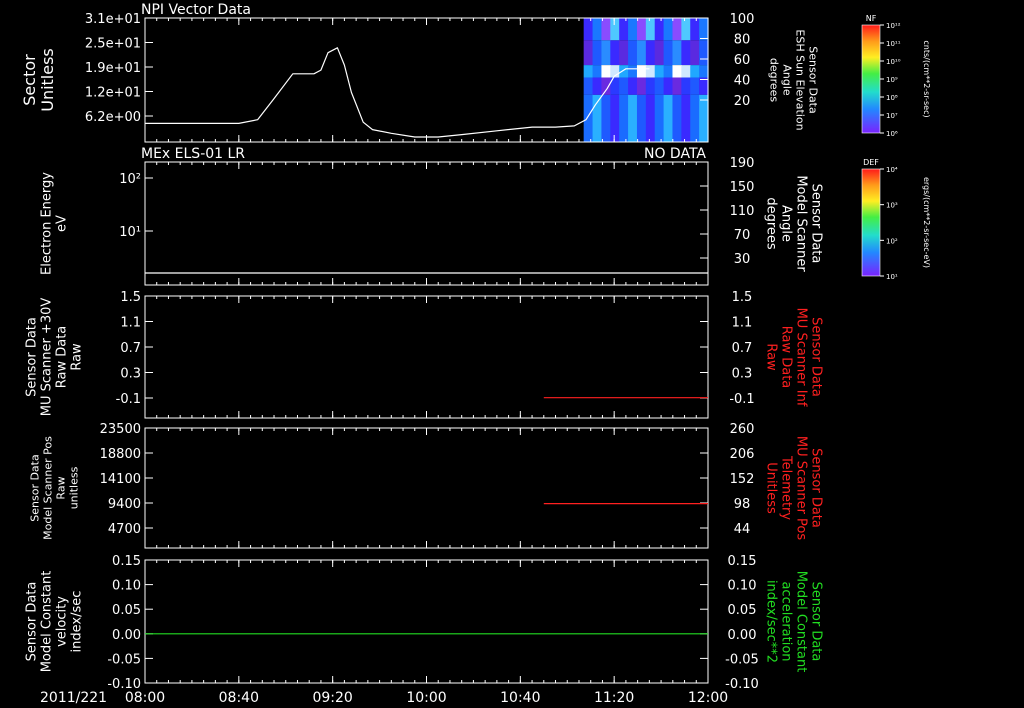  What do you see at coordinates (742, 19) in the screenshot?
I see `y-tick-label-right: 100` at bounding box center [742, 19].